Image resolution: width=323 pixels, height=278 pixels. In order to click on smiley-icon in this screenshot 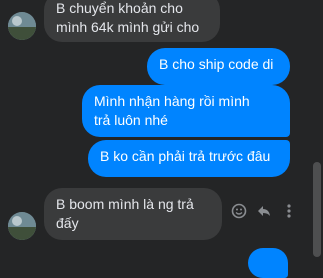, I will do `click(239, 211)`.